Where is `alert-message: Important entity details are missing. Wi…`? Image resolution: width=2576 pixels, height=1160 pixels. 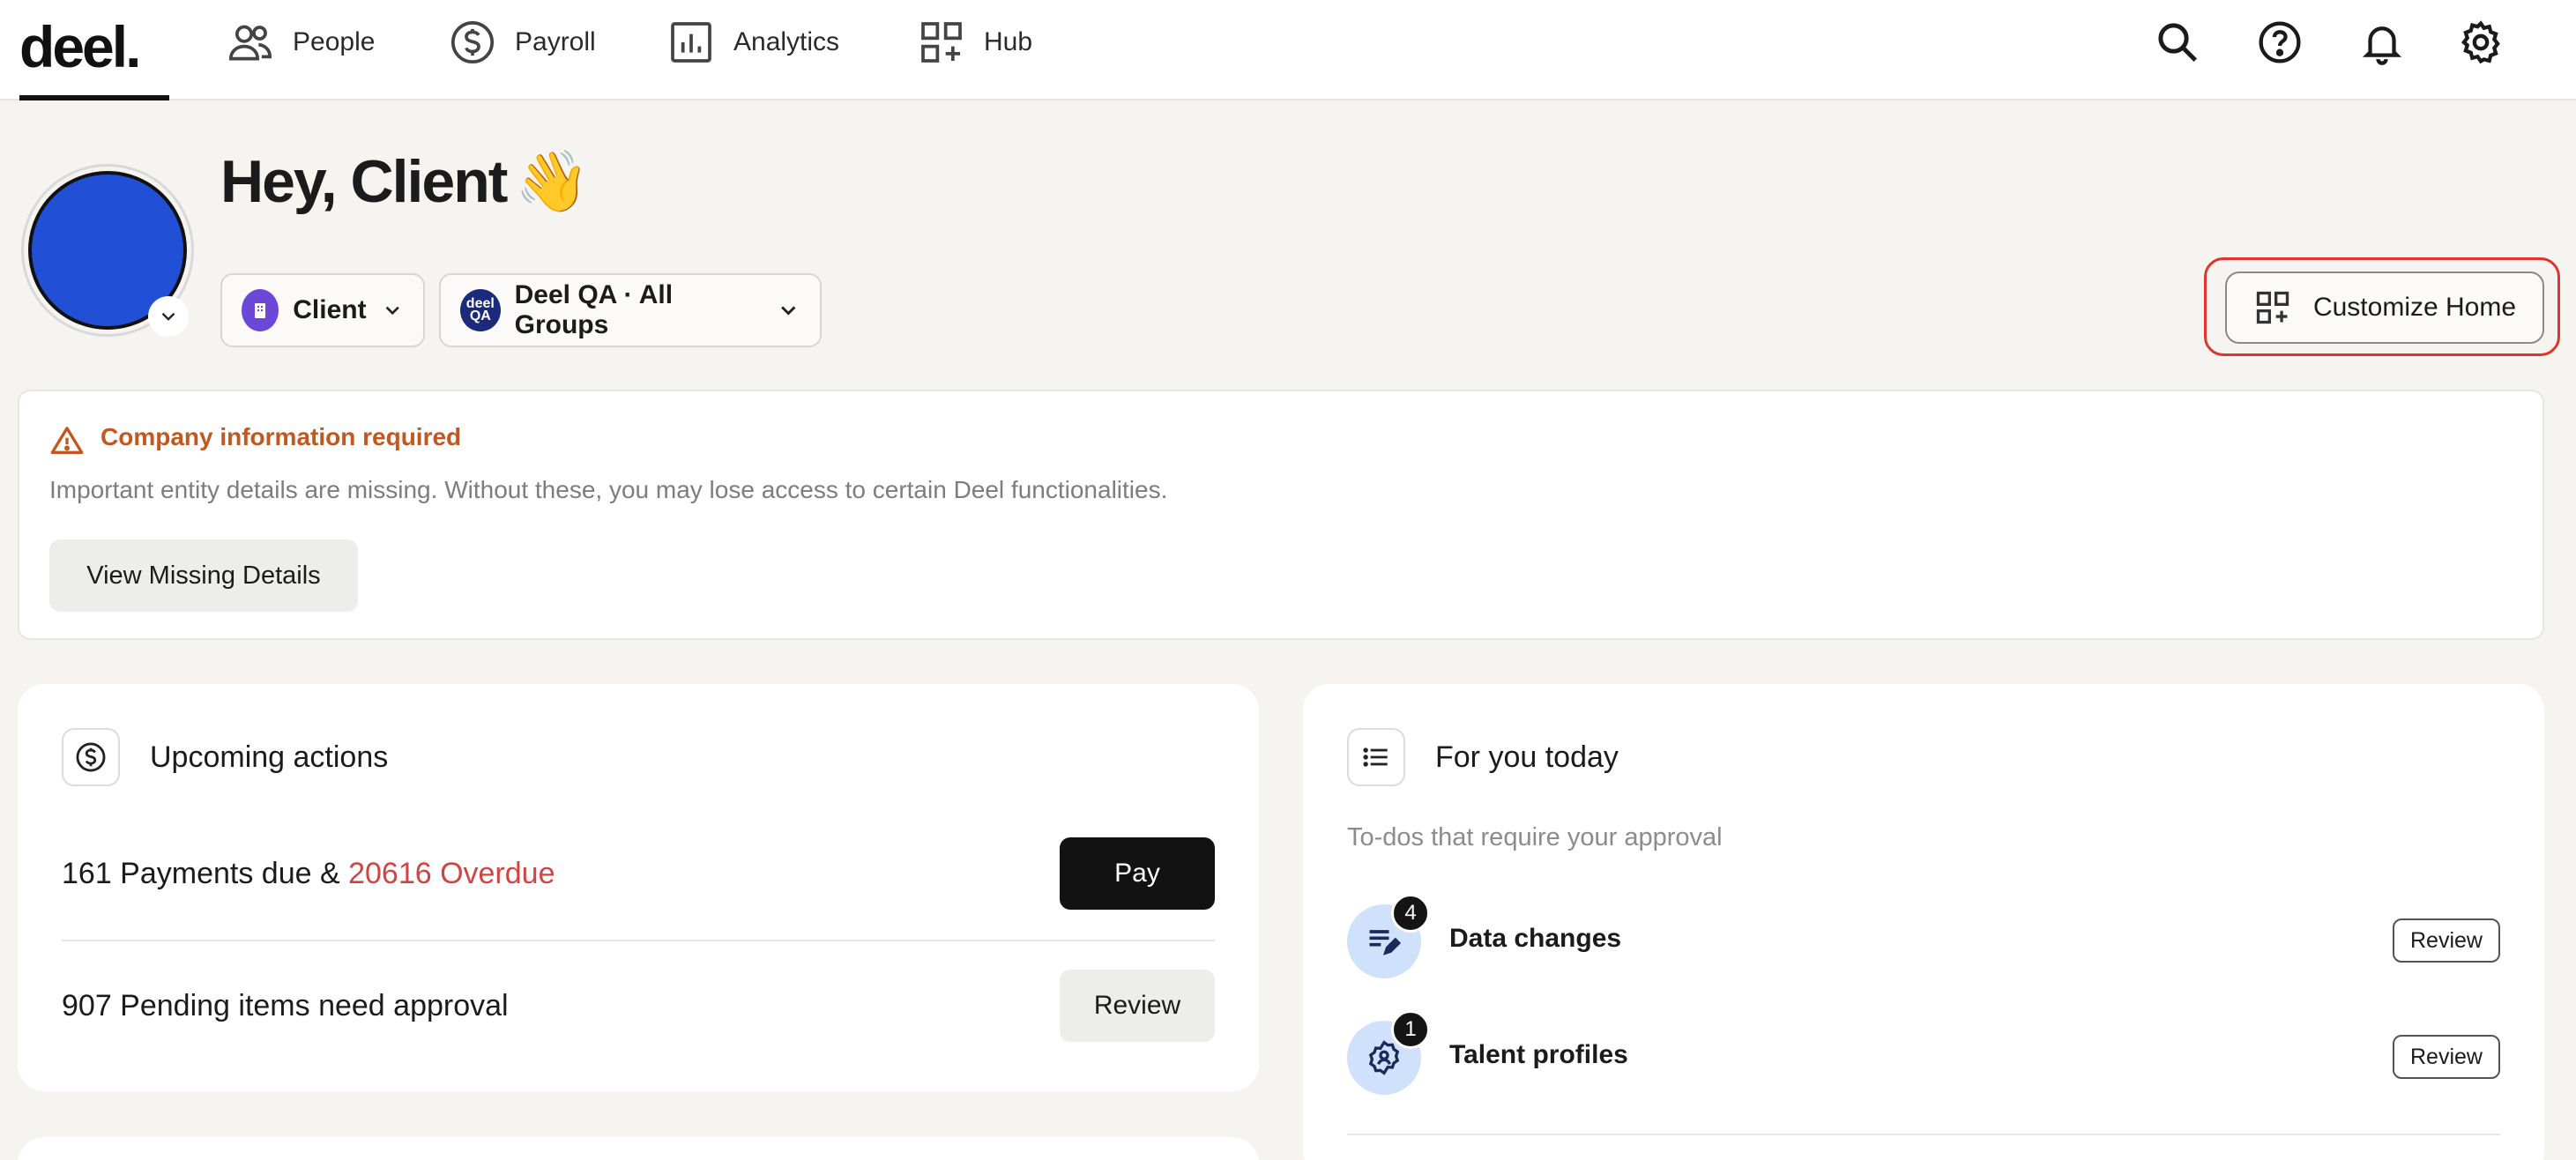
alert-message: Important entity details are missing. Wi… is located at coordinates (609, 489).